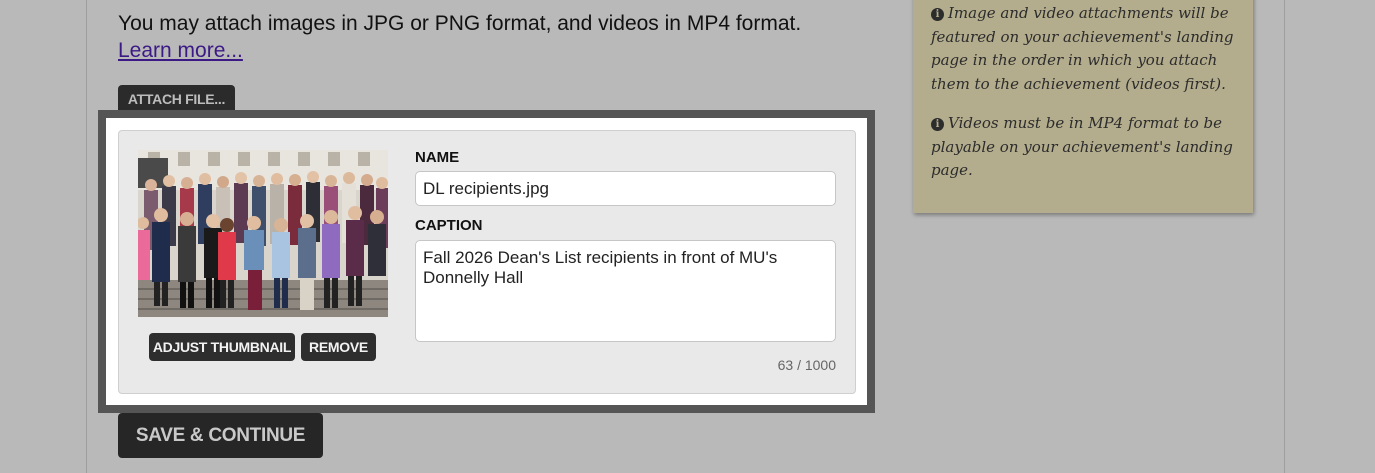  What do you see at coordinates (1284, 236) in the screenshot?
I see `content-divider-right` at bounding box center [1284, 236].